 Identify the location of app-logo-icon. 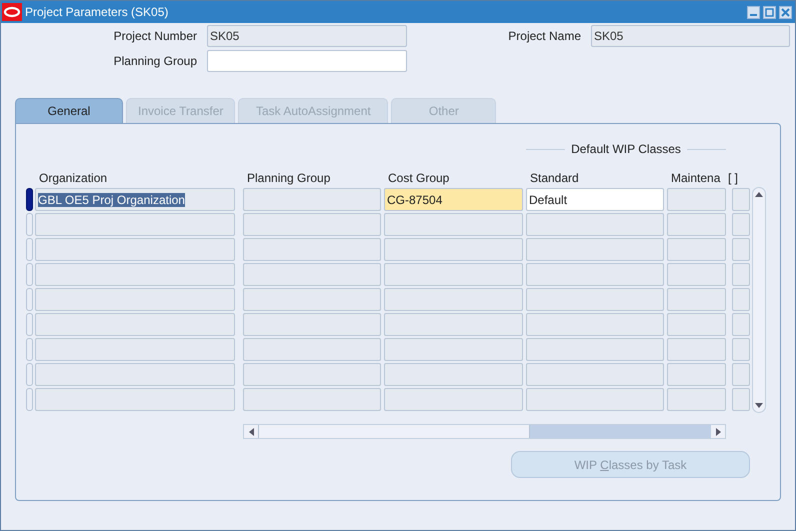
(12, 12).